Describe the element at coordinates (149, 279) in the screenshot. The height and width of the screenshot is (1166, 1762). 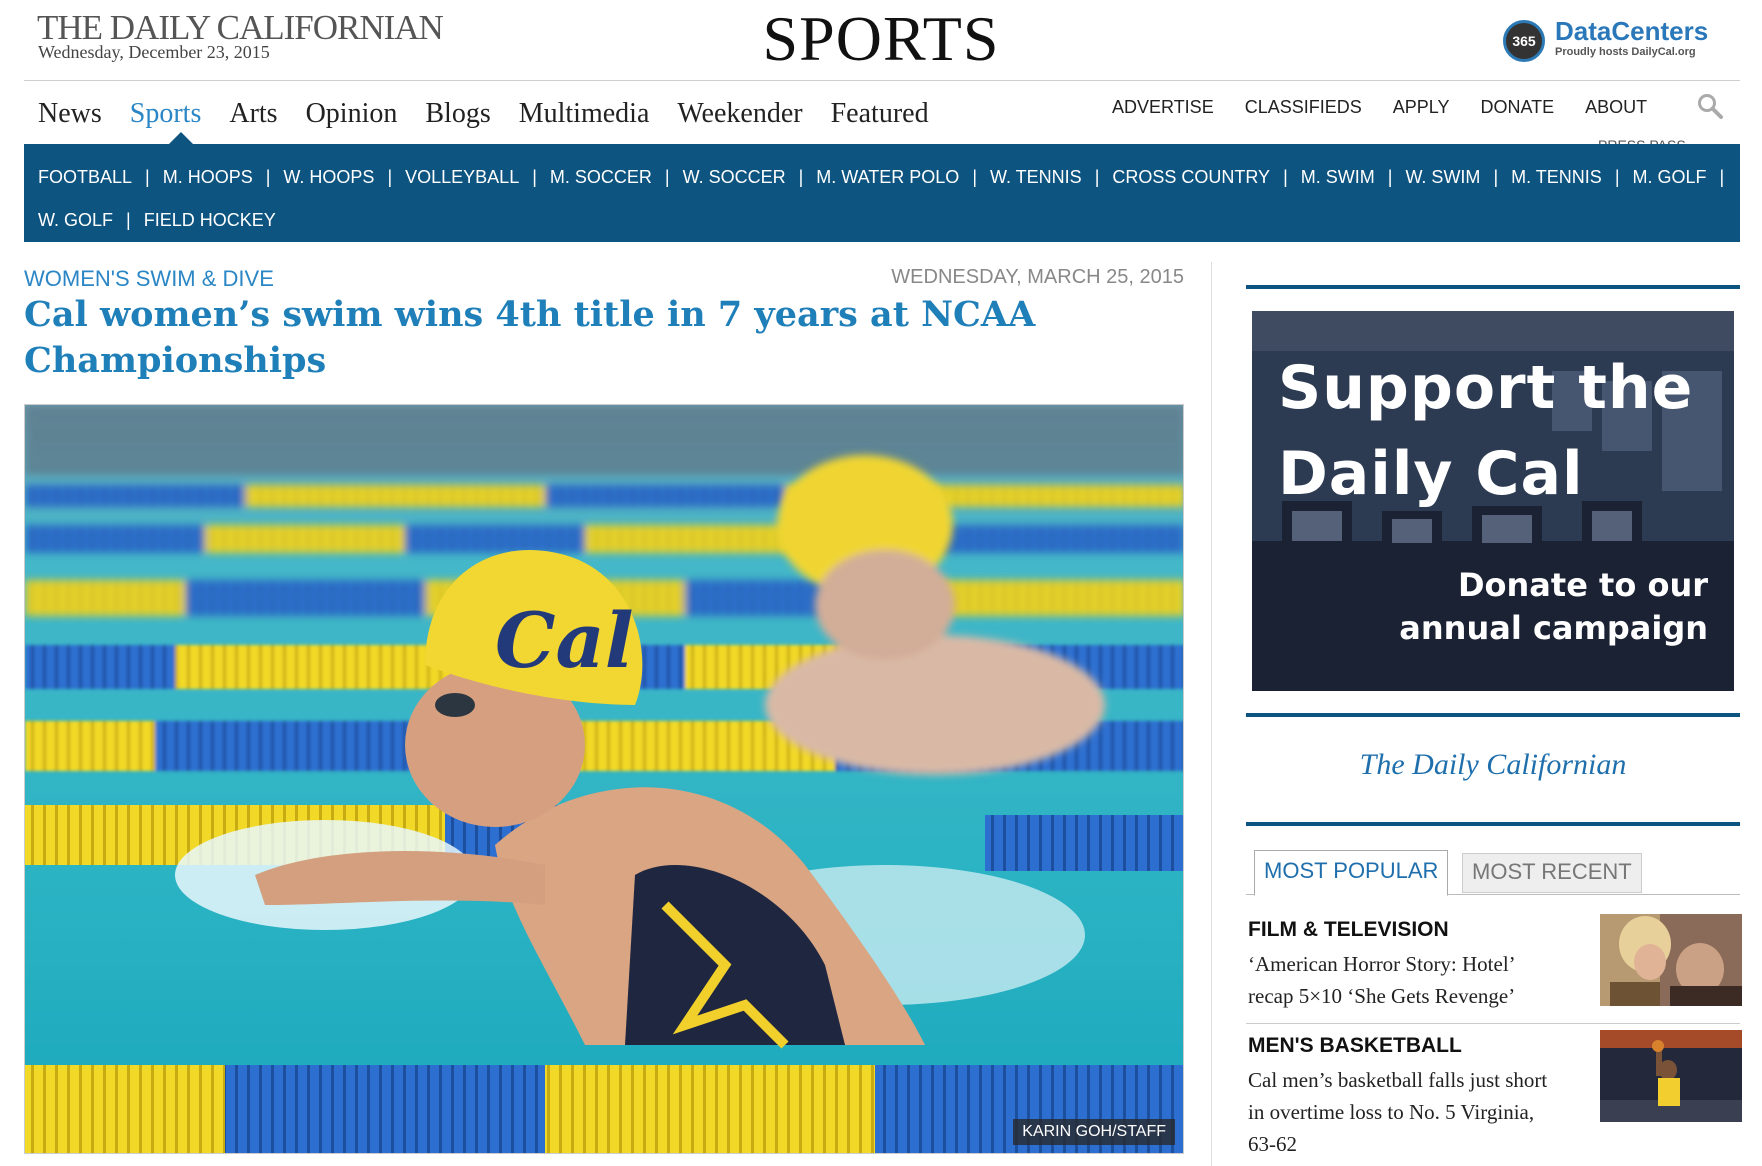
I see `article-category: WOMEN'S SWIM & DIVE` at that location.